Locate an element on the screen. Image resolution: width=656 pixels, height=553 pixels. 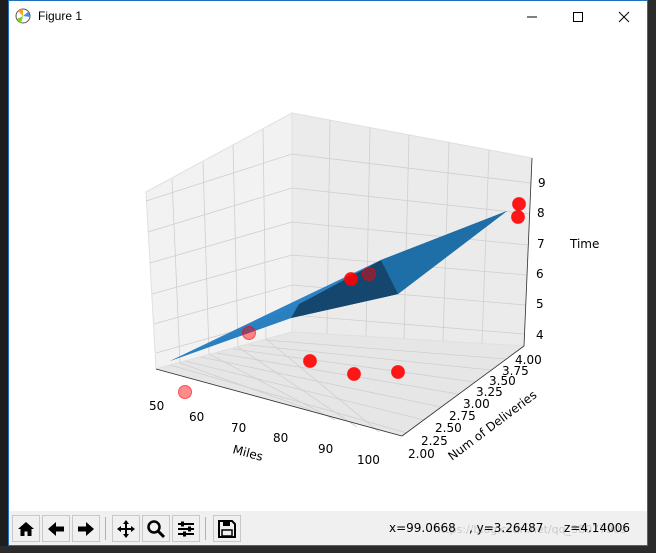
configure-subplots-button is located at coordinates (186, 528).